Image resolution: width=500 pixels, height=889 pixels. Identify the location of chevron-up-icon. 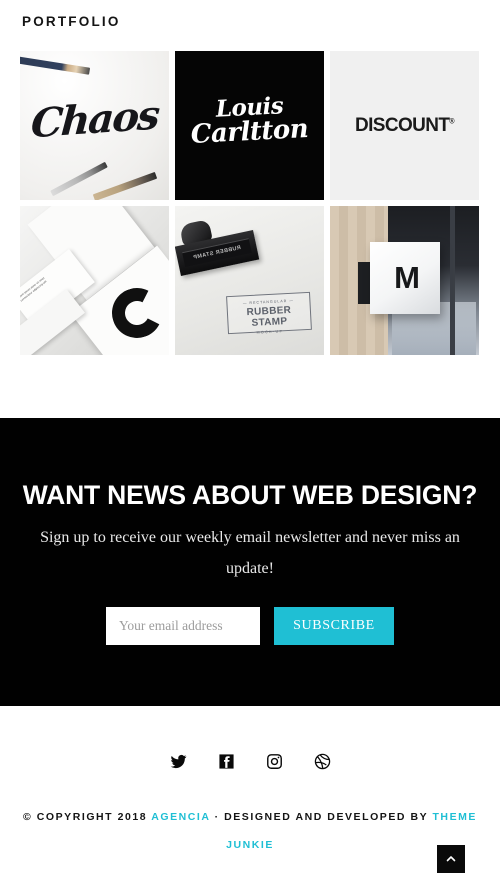
(451, 859).